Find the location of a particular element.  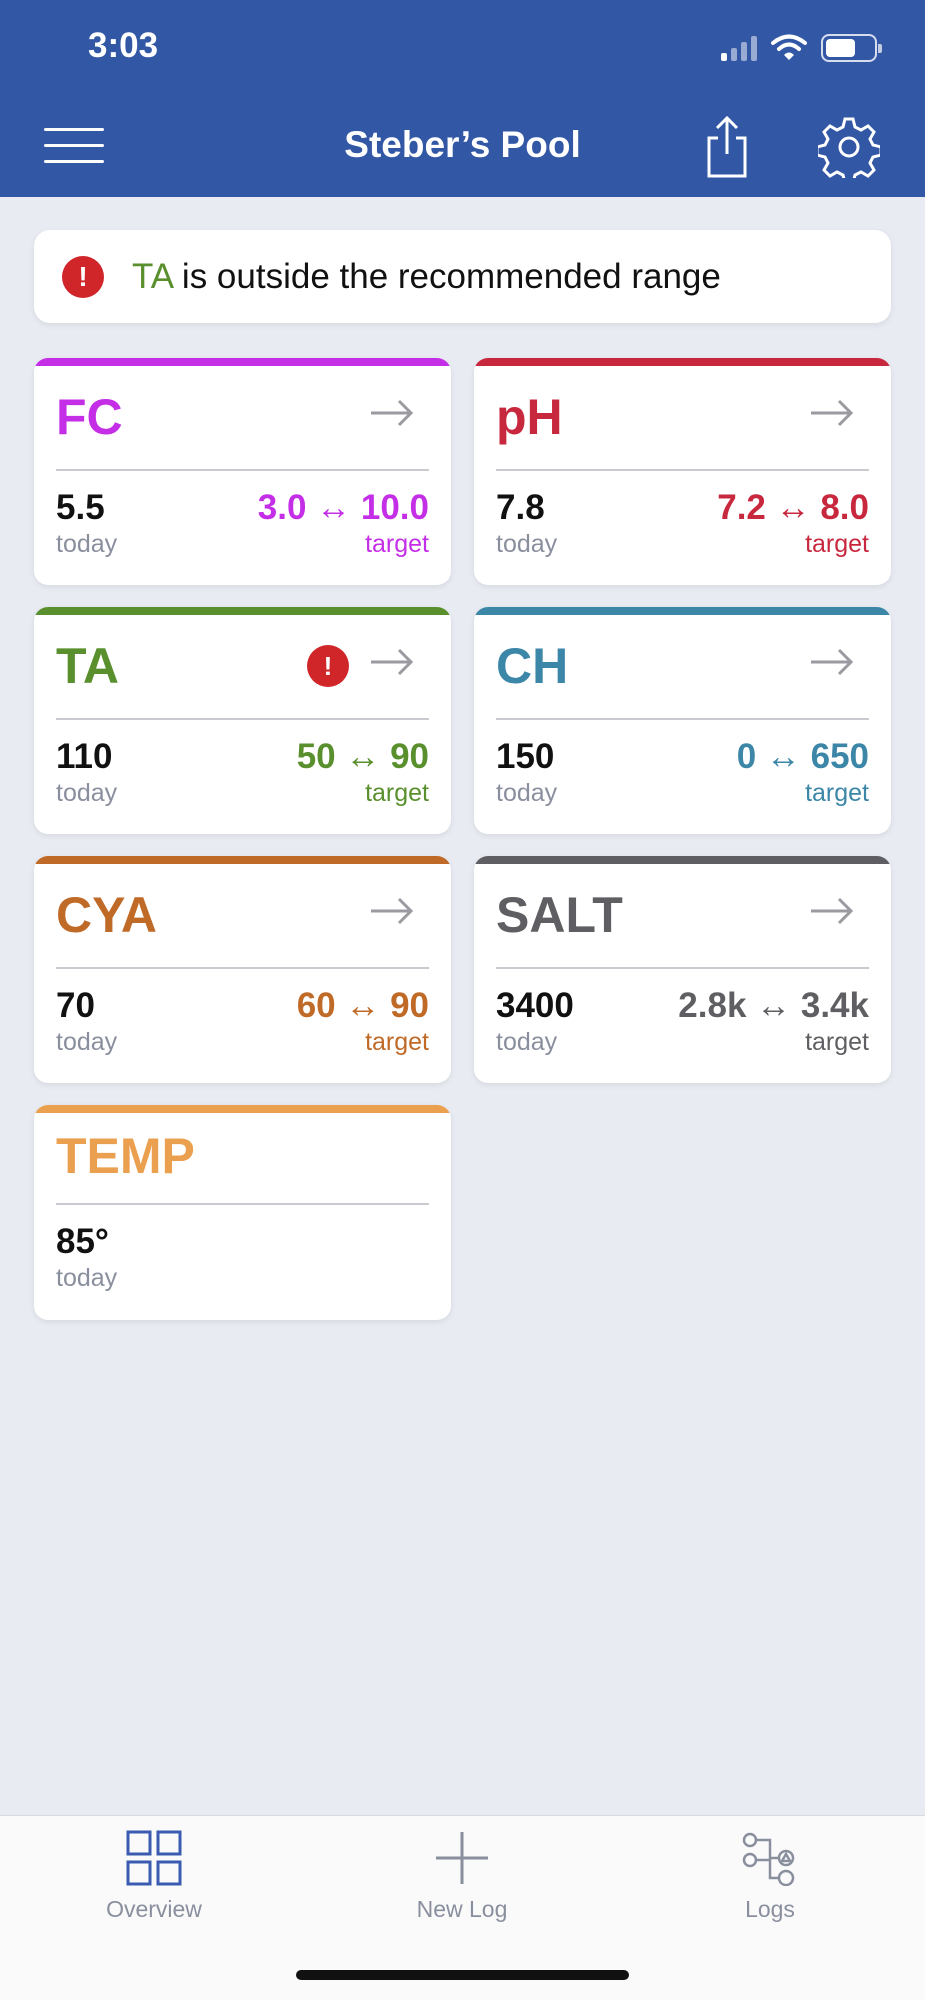

alert-text: TA is outside the recommended range is located at coordinates (426, 277).